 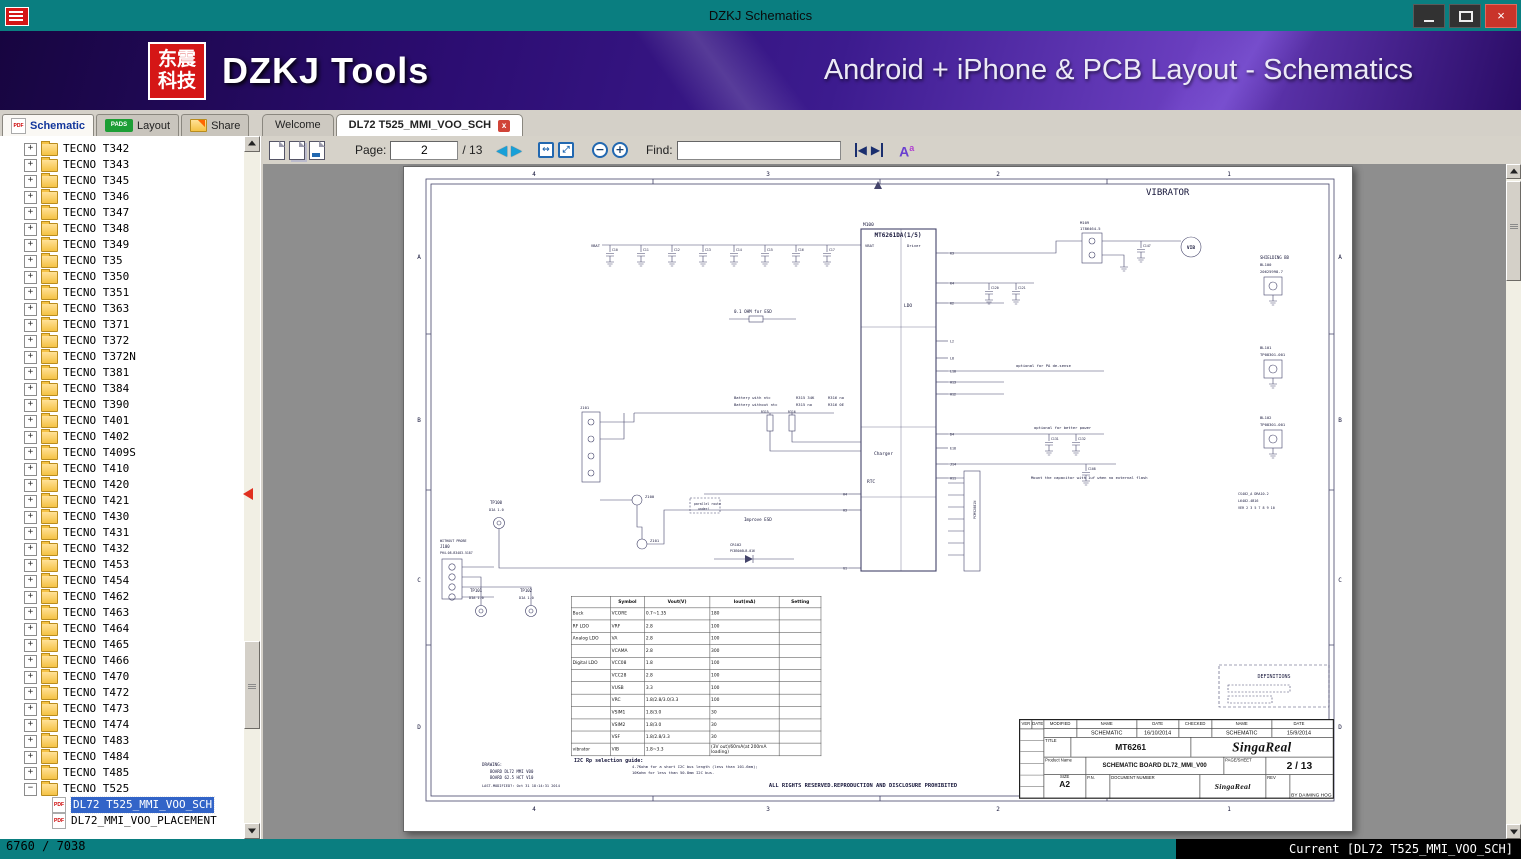 I want to click on tree-folder-row: + TECNO T465, so click(x=122, y=644).